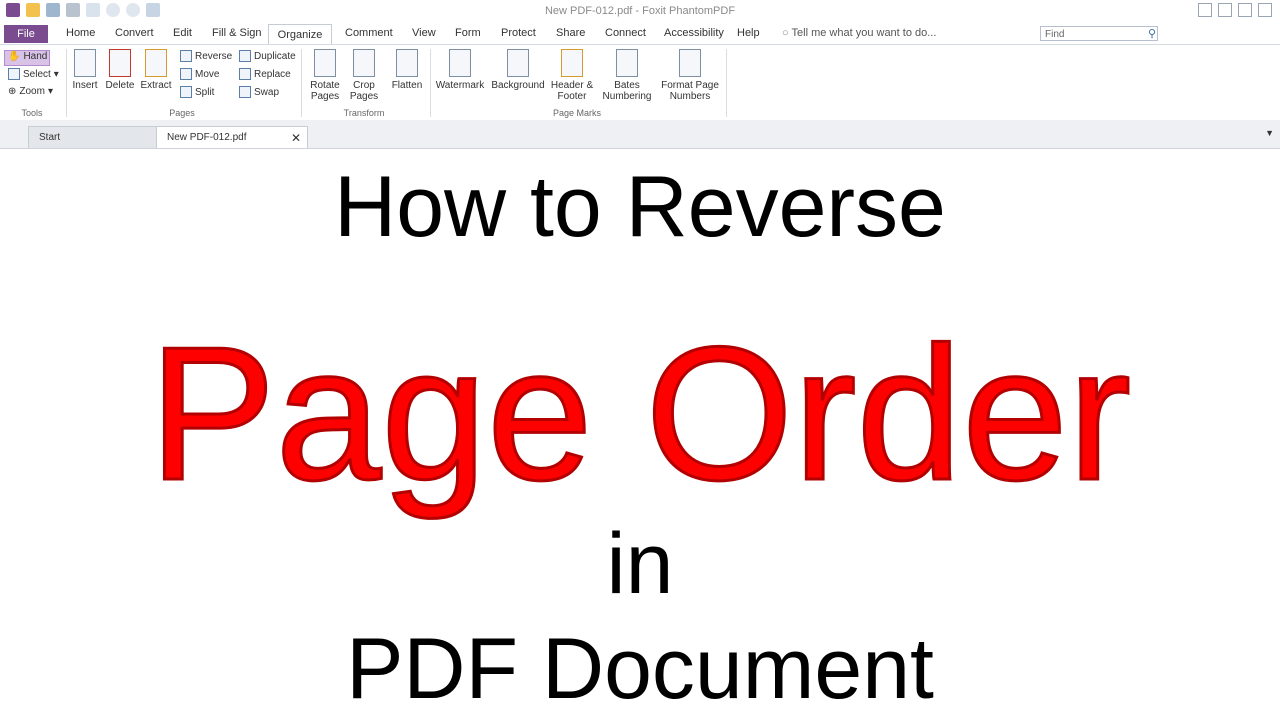  What do you see at coordinates (1205, 10) in the screenshot?
I see `restore-icon` at bounding box center [1205, 10].